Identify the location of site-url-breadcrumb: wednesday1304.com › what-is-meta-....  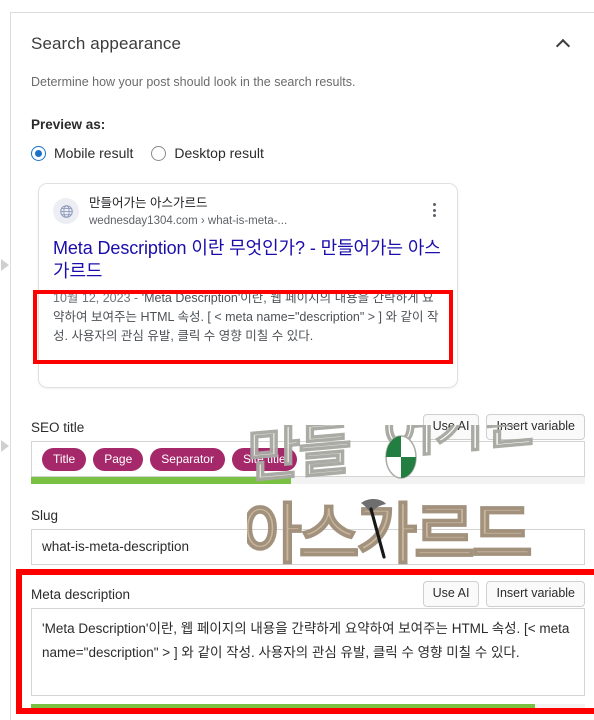
(188, 220).